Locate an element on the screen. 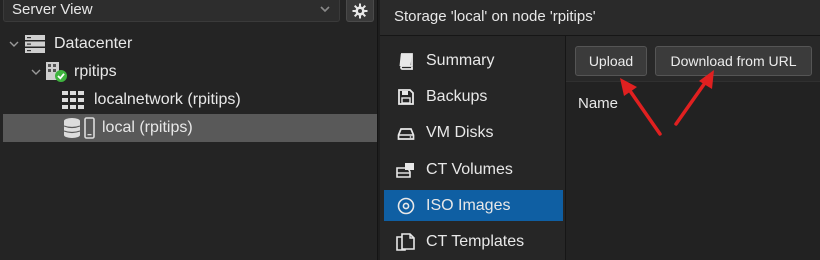 The width and height of the screenshot is (820, 260). toolbar: Upload Download from URL is located at coordinates (693, 59).